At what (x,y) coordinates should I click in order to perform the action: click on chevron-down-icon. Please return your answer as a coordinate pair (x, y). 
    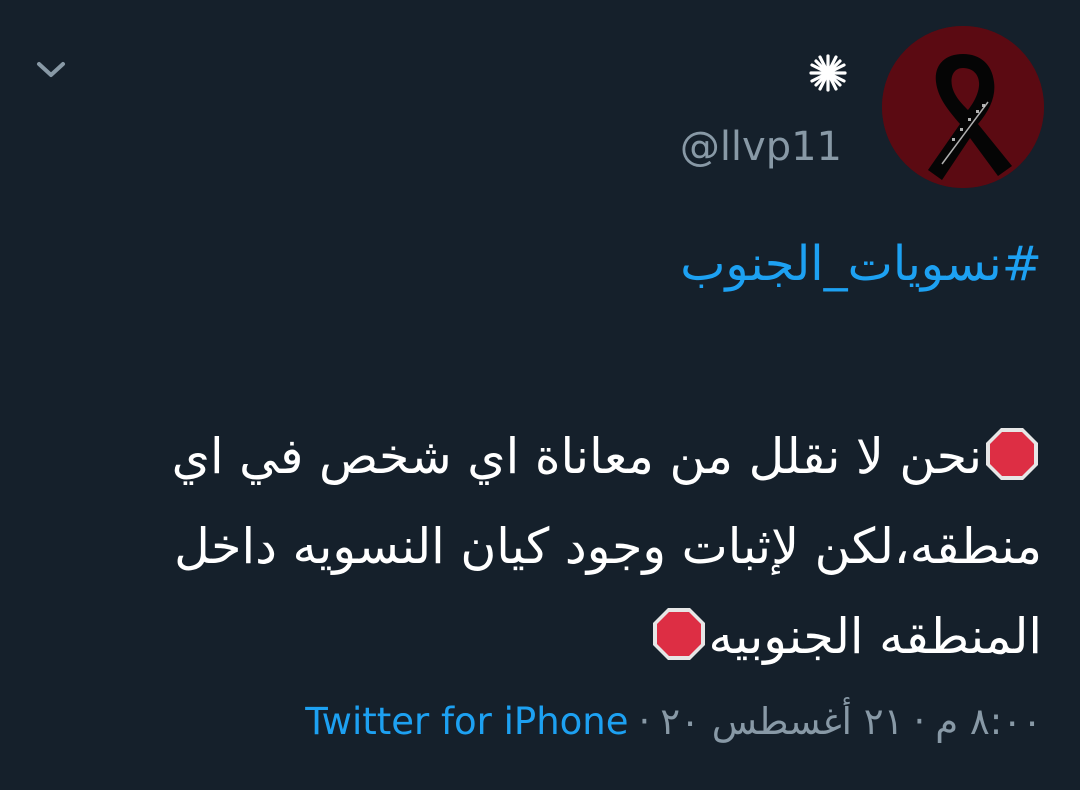
    Looking at the image, I should click on (51, 70).